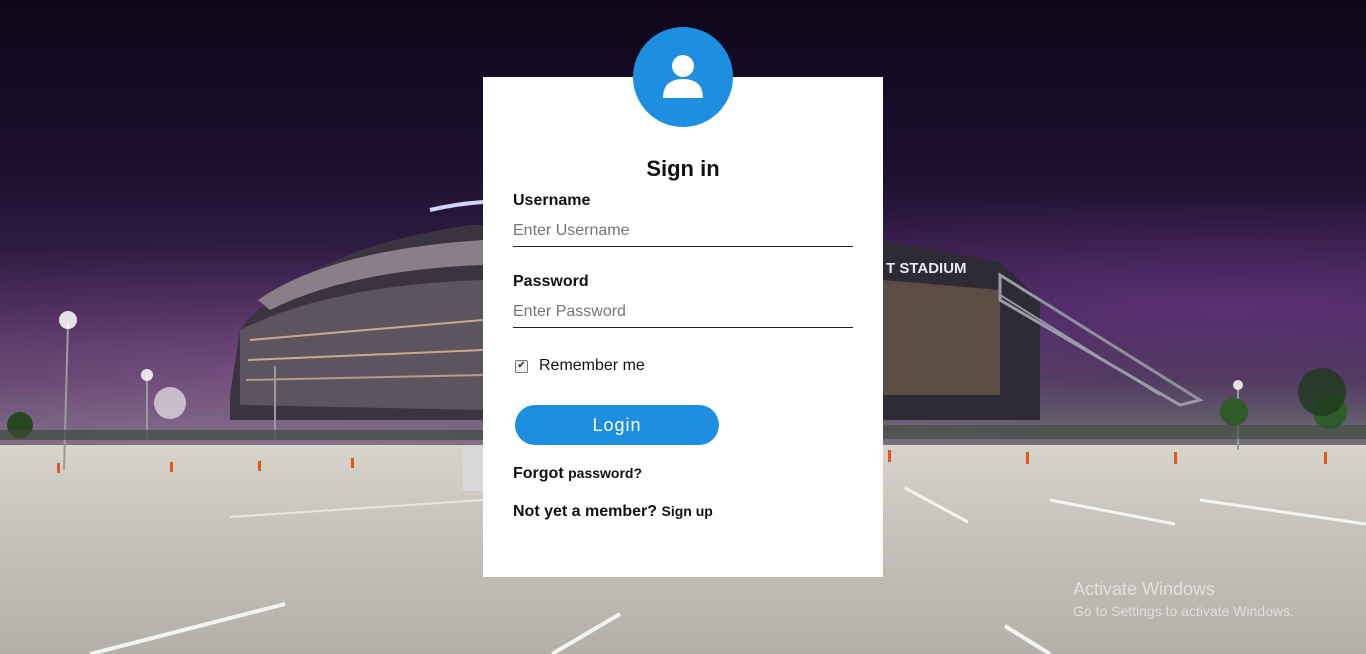  Describe the element at coordinates (592, 365) in the screenshot. I see `remember-me-label: Remember me` at that location.